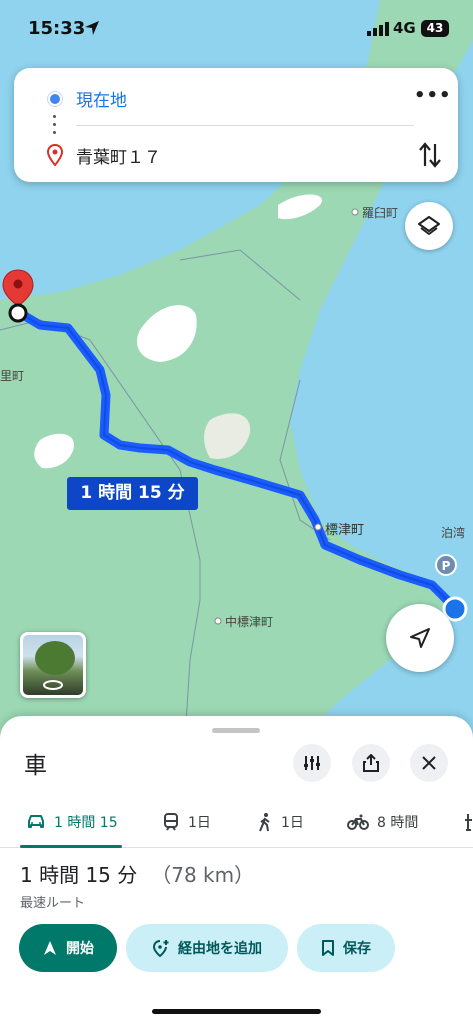  Describe the element at coordinates (160, 948) in the screenshot. I see `add-location-icon` at that location.